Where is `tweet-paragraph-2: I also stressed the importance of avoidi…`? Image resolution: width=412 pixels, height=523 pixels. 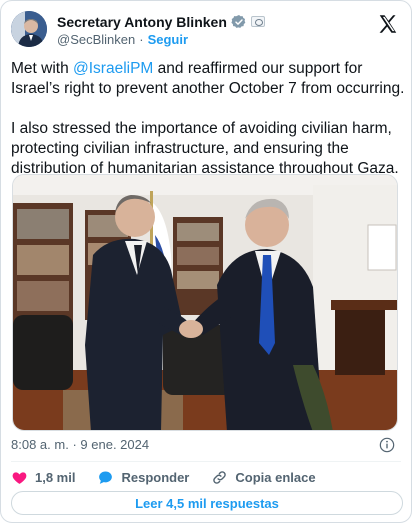 tweet-paragraph-2: I also stressed the importance of avoidi… is located at coordinates (205, 148).